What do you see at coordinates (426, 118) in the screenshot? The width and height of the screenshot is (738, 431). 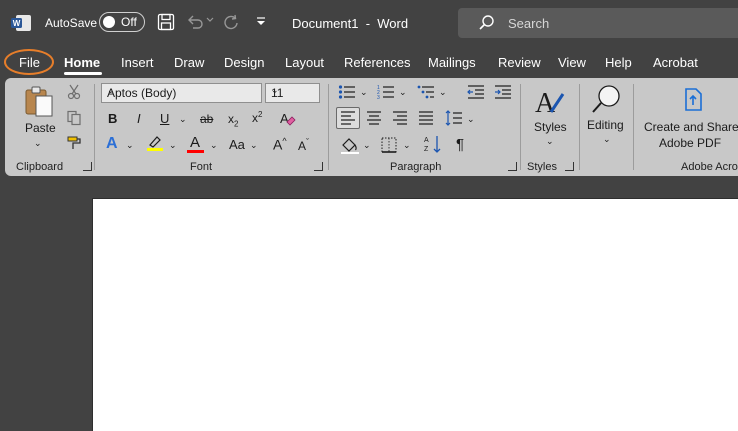 I see `justify-icon` at bounding box center [426, 118].